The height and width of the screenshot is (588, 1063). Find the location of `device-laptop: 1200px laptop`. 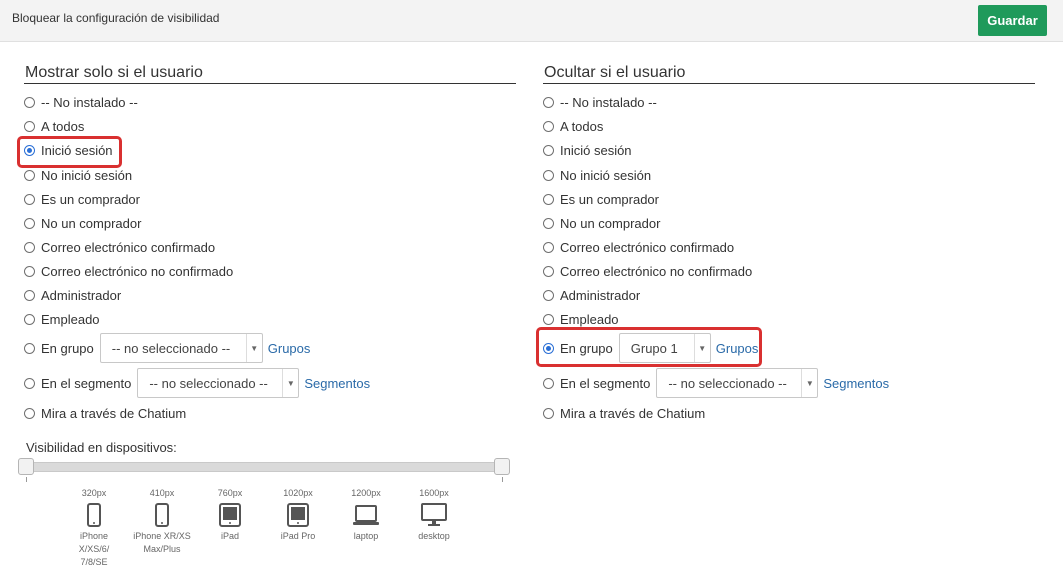

device-laptop: 1200px laptop is located at coordinates (366, 515).